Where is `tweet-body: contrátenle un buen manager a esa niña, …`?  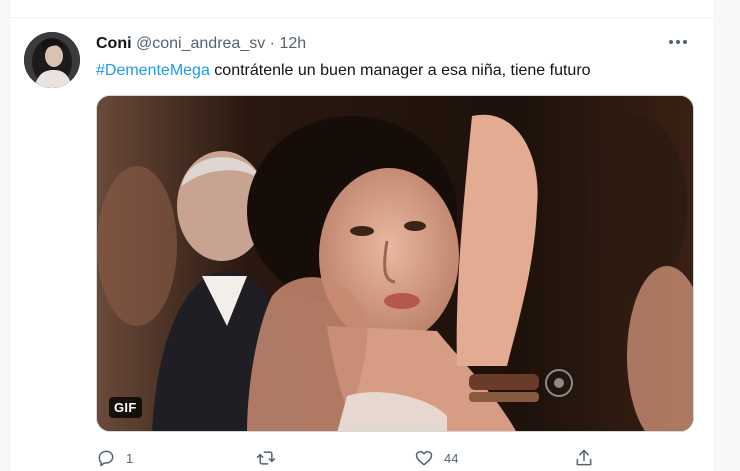
tweet-body: contrátenle un buen manager a esa niña, … is located at coordinates (400, 70).